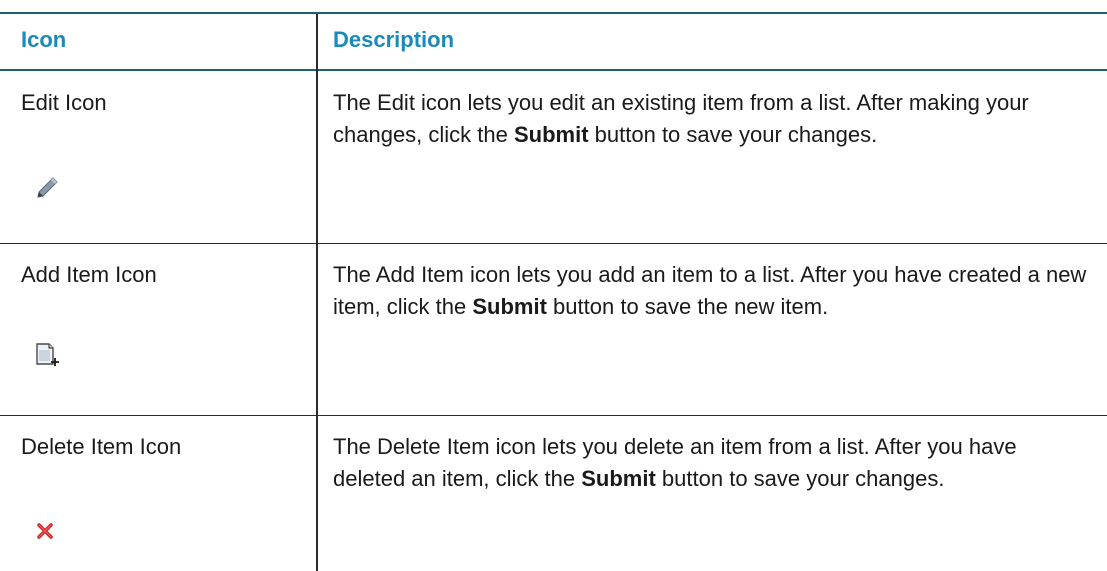 The width and height of the screenshot is (1107, 571). I want to click on column-header-description: Description, so click(394, 39).